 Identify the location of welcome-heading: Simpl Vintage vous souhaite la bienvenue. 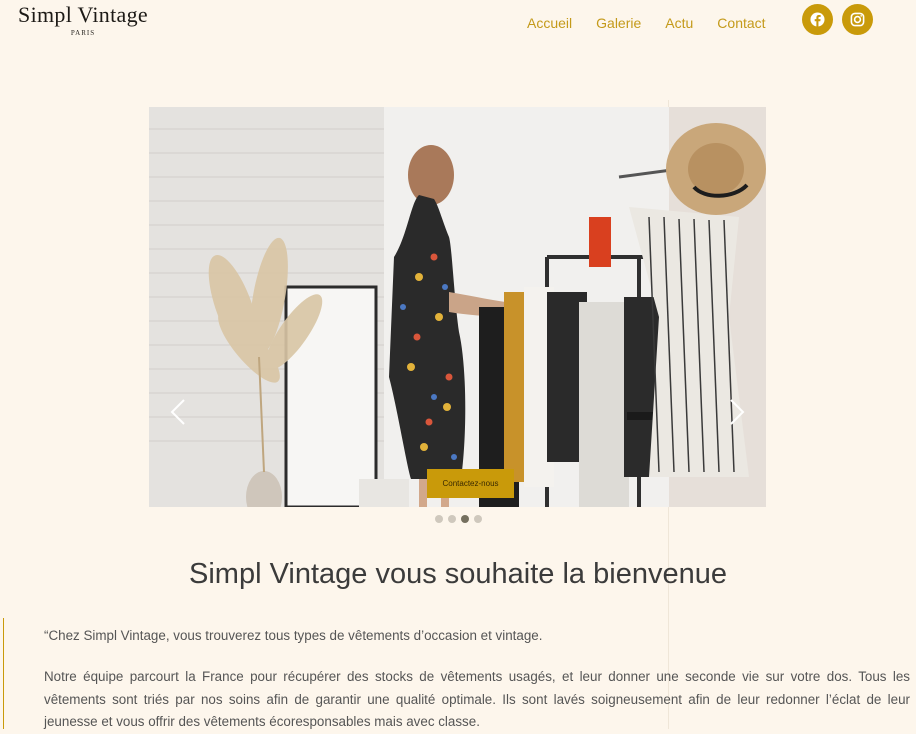
(458, 574).